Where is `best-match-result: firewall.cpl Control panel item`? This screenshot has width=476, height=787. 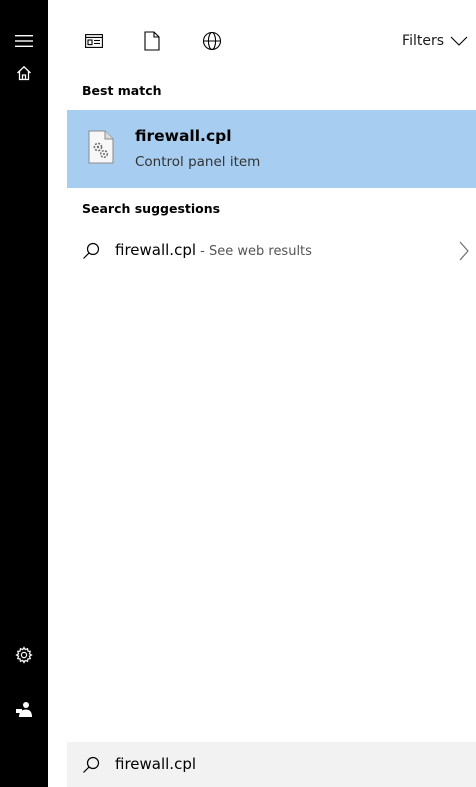
best-match-result: firewall.cpl Control panel item is located at coordinates (271, 149).